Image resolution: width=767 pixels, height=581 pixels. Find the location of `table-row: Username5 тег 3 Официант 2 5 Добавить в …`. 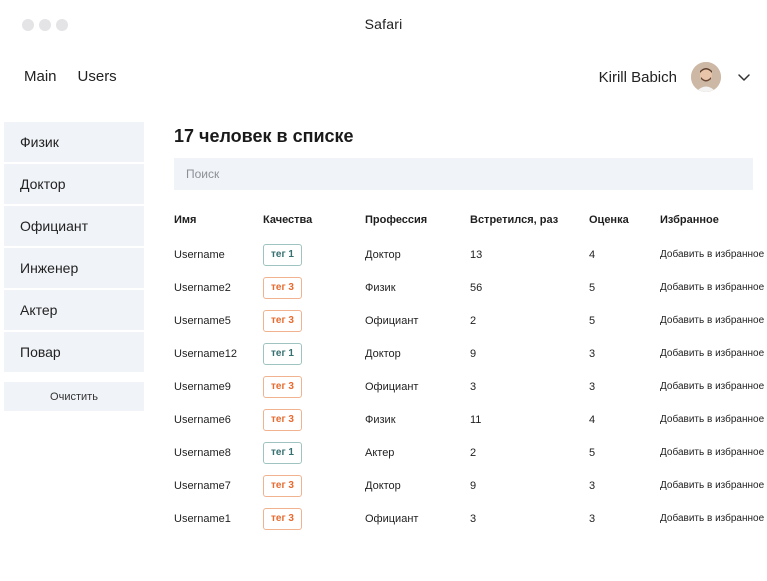

table-row: Username5 тег 3 Официант 2 5 Добавить в … is located at coordinates (470, 320).